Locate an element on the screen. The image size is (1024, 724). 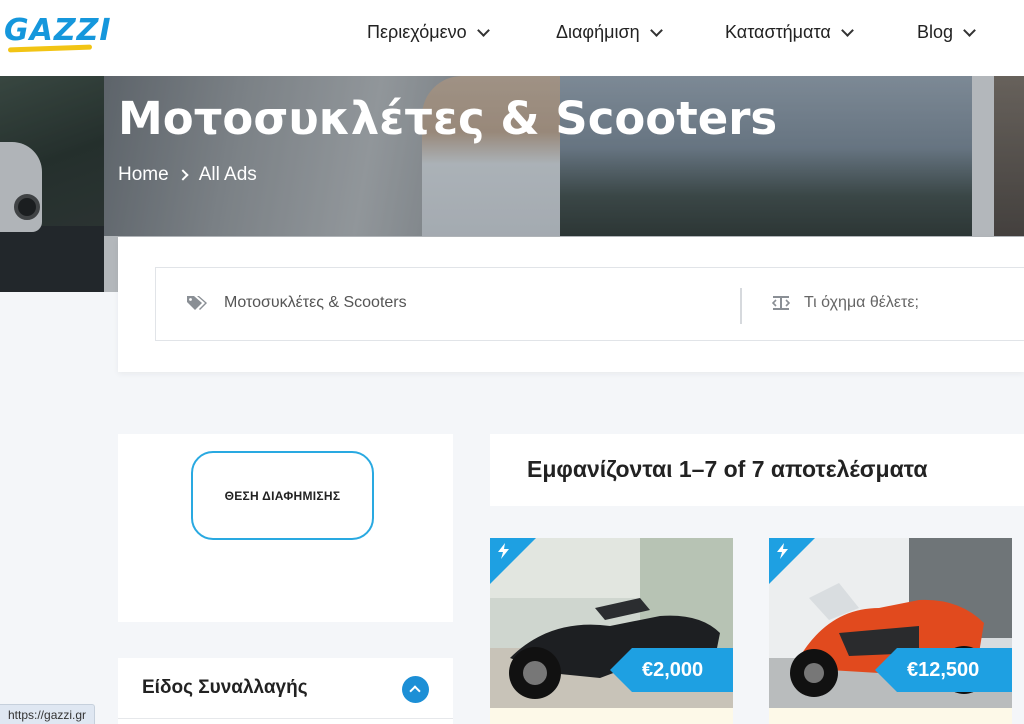
breadcrumb-home: Home is located at coordinates (143, 175).